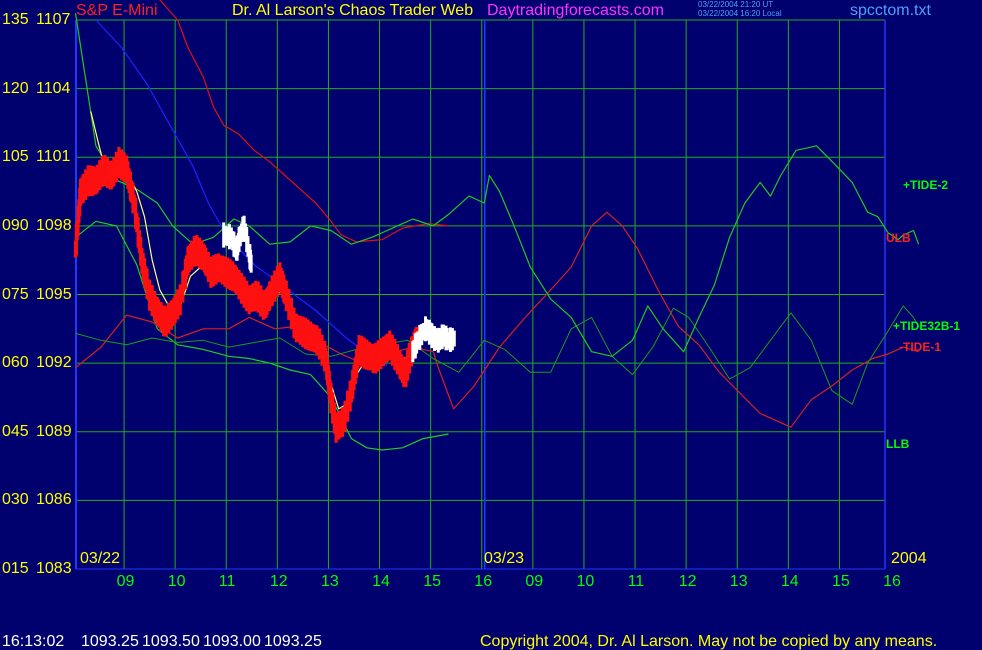 This screenshot has width=982, height=650. Describe the element at coordinates (117, 10) in the screenshot. I see `instrument-label: S&P E-Mini` at that location.